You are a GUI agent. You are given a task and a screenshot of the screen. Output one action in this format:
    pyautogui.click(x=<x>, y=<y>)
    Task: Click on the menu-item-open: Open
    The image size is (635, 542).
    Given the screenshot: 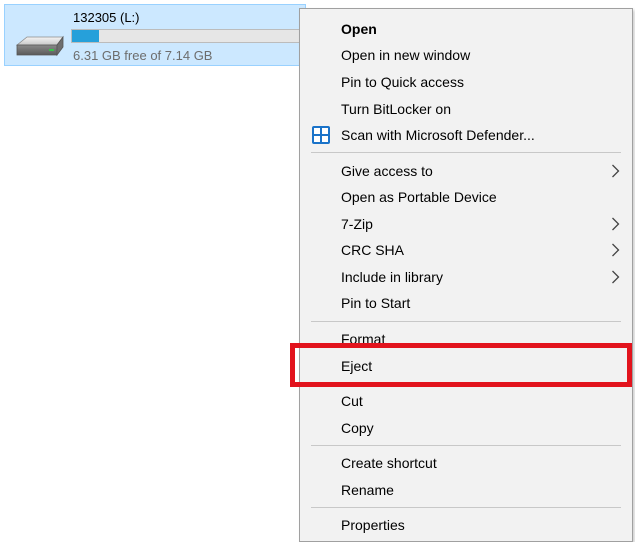 What is the action you would take?
    pyautogui.click(x=466, y=29)
    